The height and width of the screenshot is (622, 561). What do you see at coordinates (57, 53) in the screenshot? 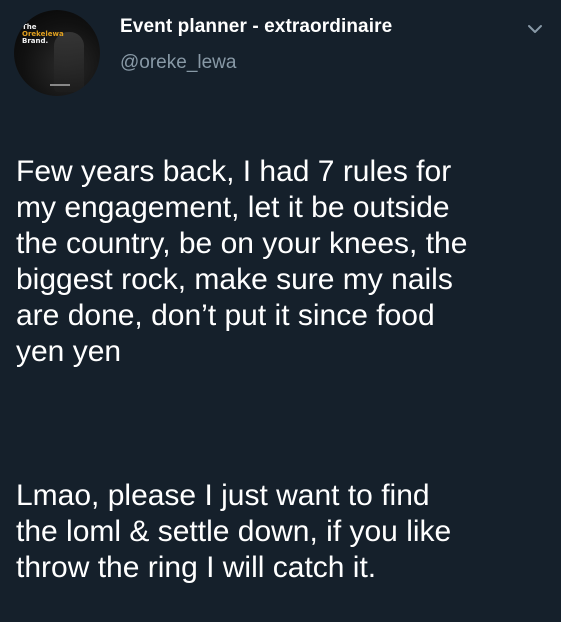
I see `avatar: The Orekelewa Brand.` at bounding box center [57, 53].